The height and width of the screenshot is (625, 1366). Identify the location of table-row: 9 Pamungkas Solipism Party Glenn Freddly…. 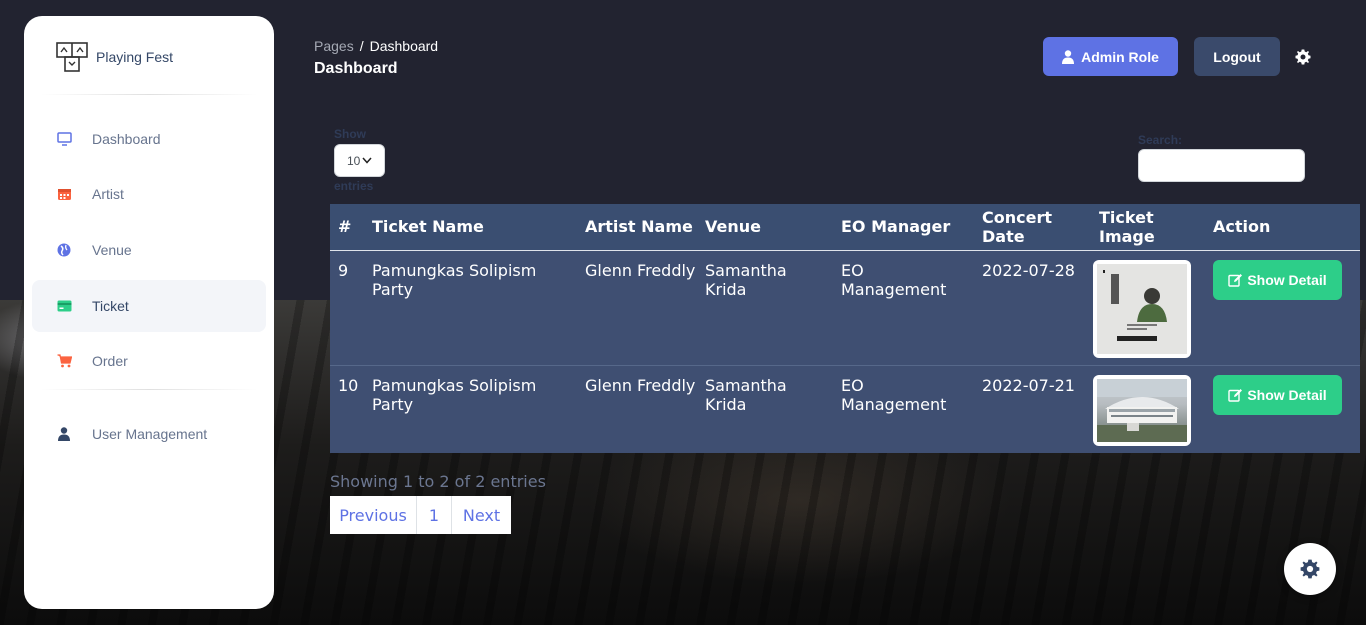
(845, 307).